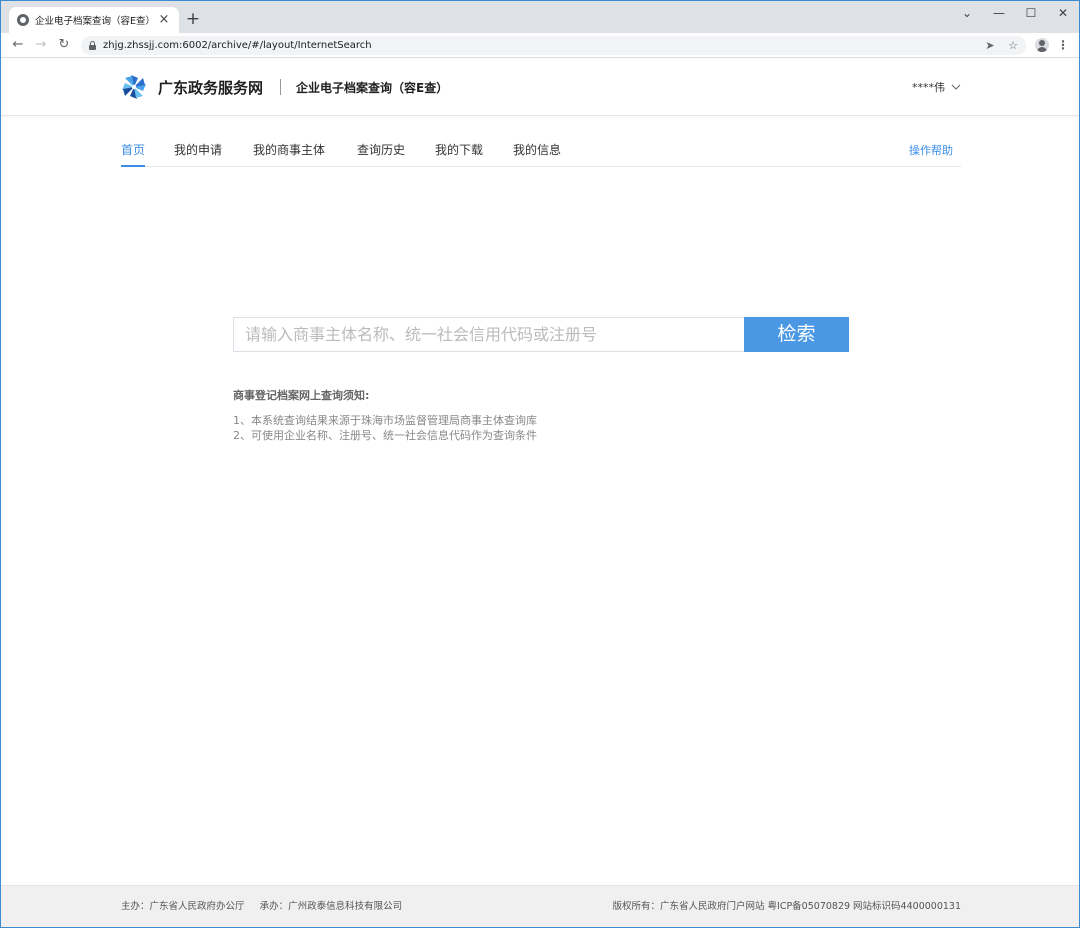  I want to click on back-icon: ←, so click(18, 45).